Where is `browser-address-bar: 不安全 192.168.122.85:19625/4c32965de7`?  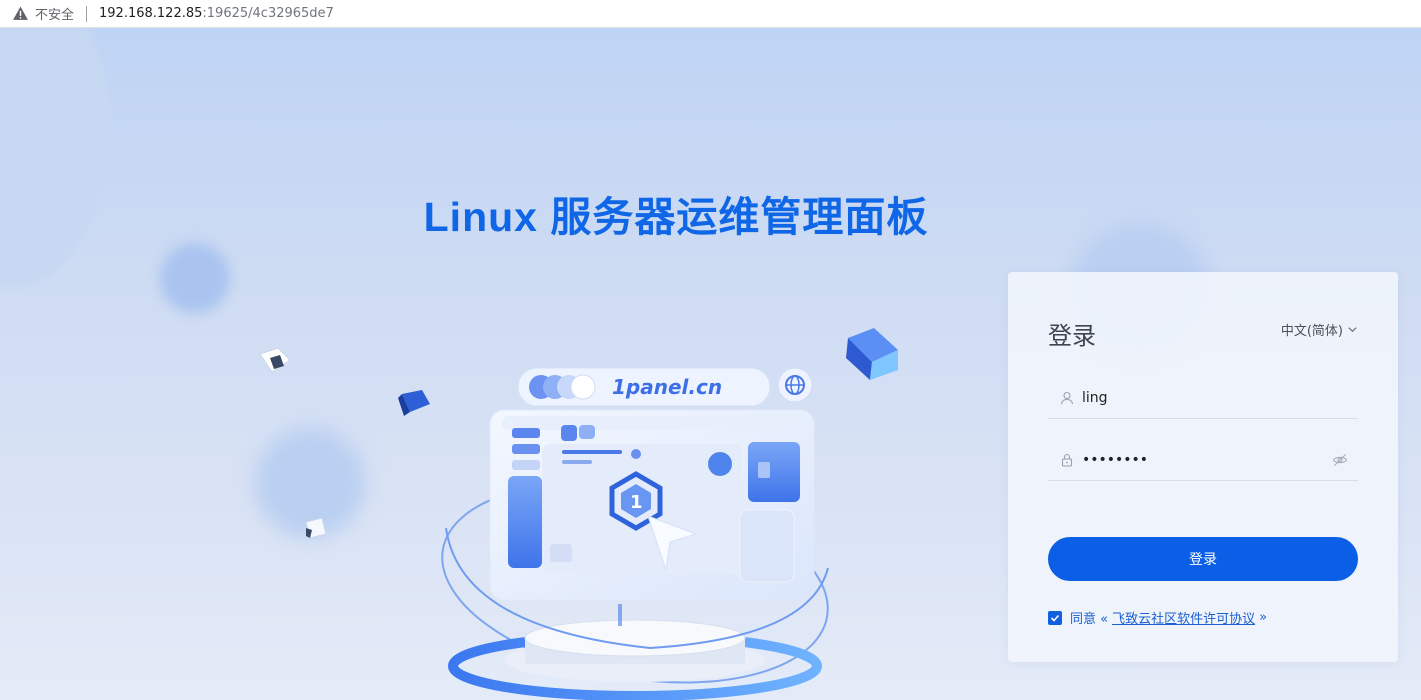
browser-address-bar: 不安全 192.168.122.85:19625/4c32965de7 is located at coordinates (710, 14).